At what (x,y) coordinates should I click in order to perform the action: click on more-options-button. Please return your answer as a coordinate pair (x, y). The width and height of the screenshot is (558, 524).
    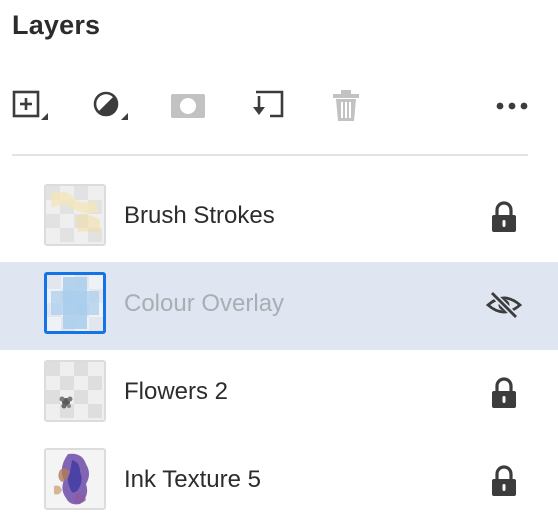
    Looking at the image, I should click on (512, 106).